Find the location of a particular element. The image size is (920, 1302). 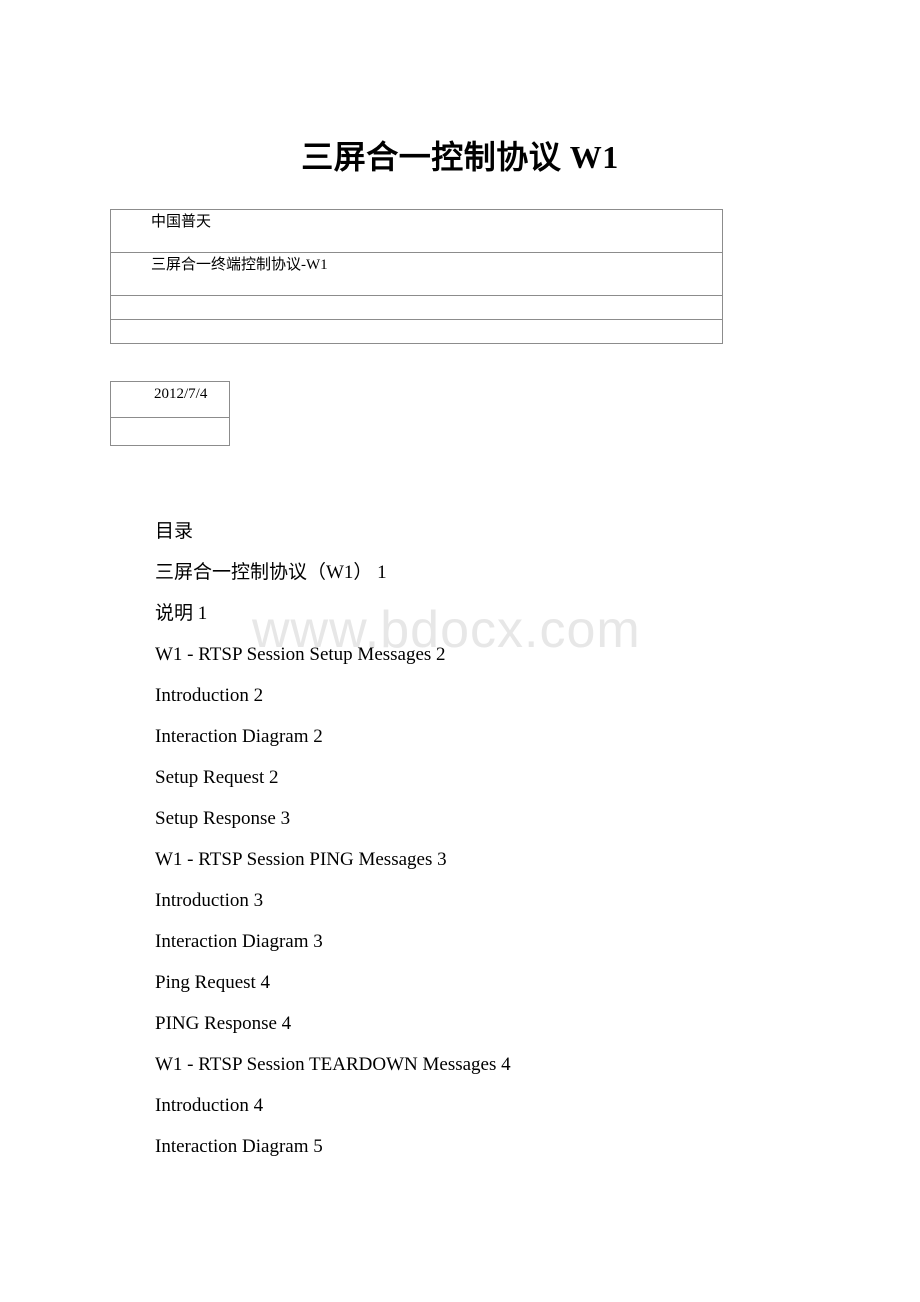

toc-entry-14: Interaction Diagram 5 is located at coordinates (505, 1146).